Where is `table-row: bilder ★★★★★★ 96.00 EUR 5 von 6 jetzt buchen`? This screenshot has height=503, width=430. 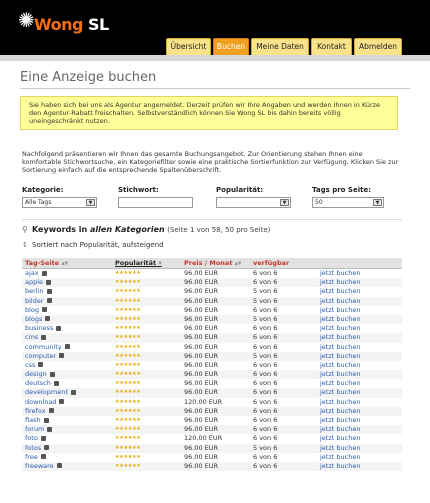 table-row: bilder ★★★★★★ 96.00 EUR 5 von 6 jetzt buchen is located at coordinates (212, 301).